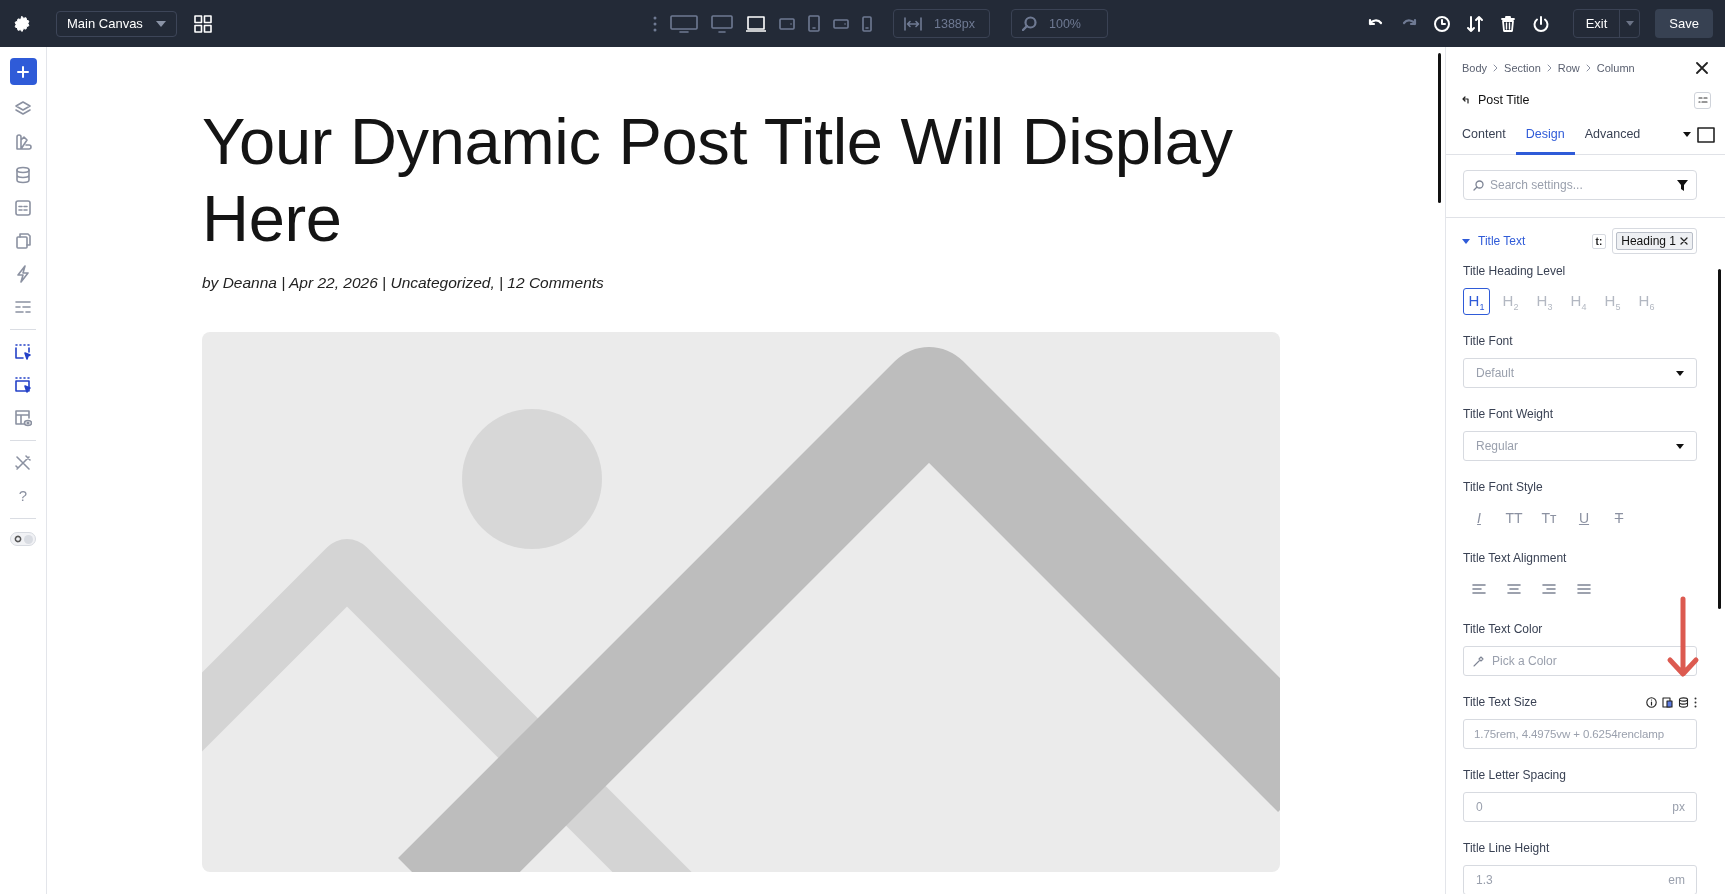  Describe the element at coordinates (1568, 68) in the screenshot. I see `breadcrumb-link: Row` at that location.